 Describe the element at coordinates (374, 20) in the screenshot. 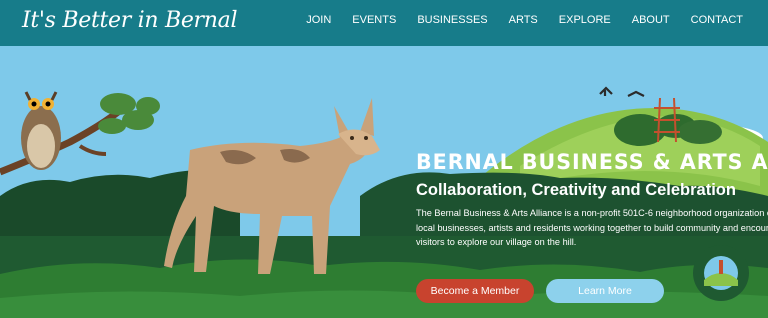

I see `nav-events: EVENTS` at that location.